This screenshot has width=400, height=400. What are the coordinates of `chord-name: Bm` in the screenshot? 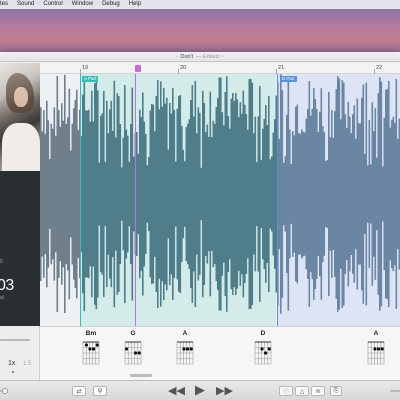 It's located at (91, 333).